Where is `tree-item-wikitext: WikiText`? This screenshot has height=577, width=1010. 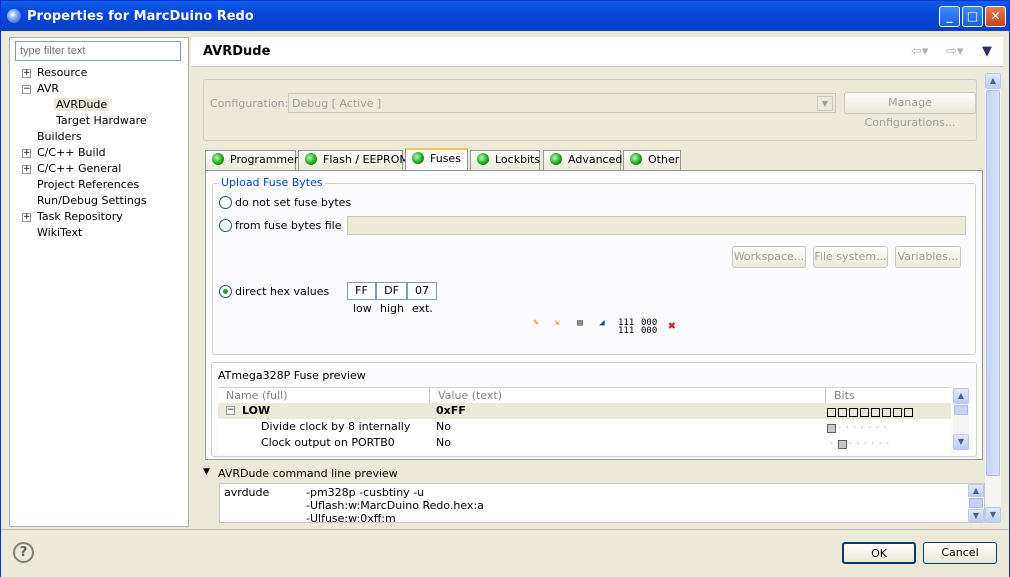
tree-item-wikitext: WikiText is located at coordinates (59, 234).